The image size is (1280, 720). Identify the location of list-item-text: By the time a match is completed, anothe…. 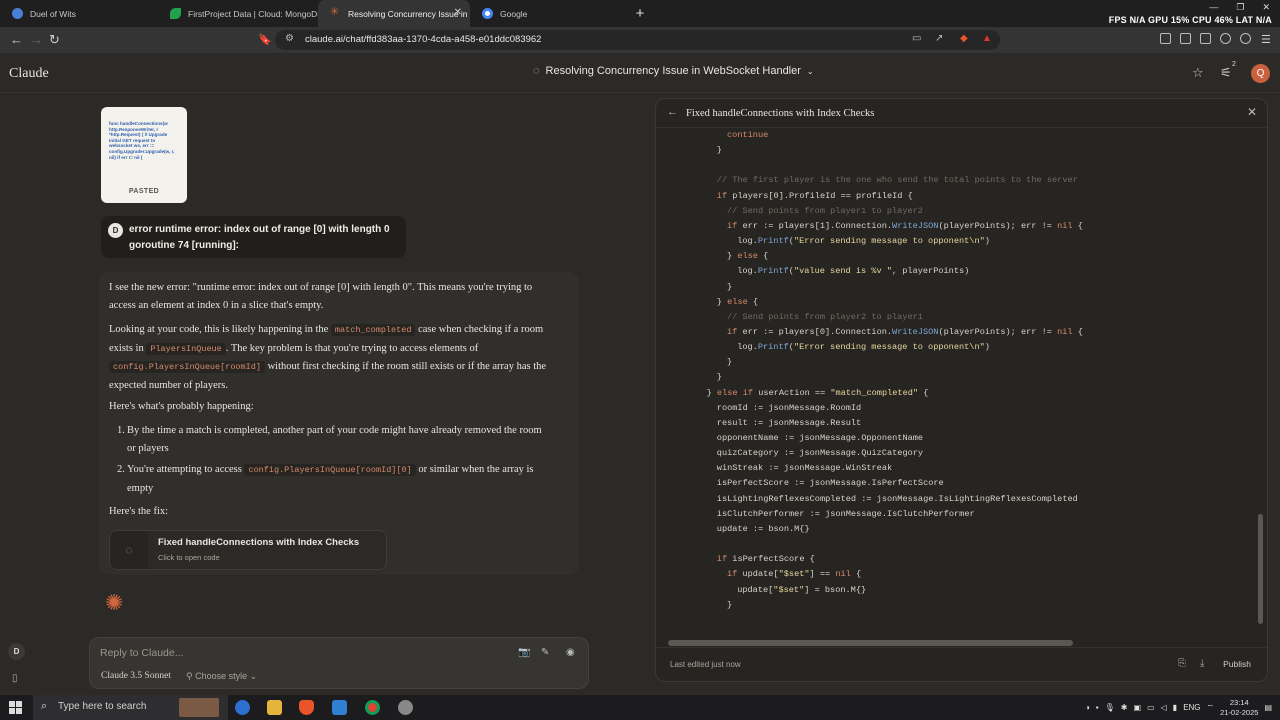
(334, 439).